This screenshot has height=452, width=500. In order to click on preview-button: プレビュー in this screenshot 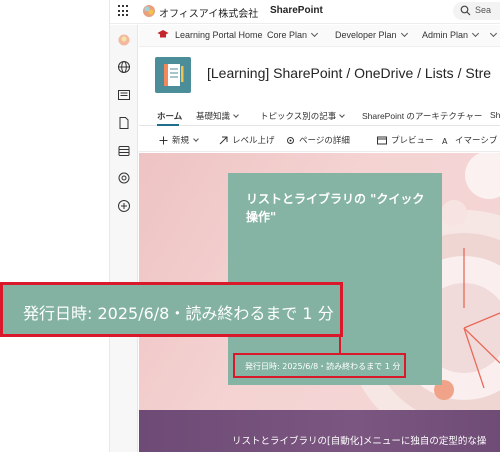, I will do `click(405, 140)`.